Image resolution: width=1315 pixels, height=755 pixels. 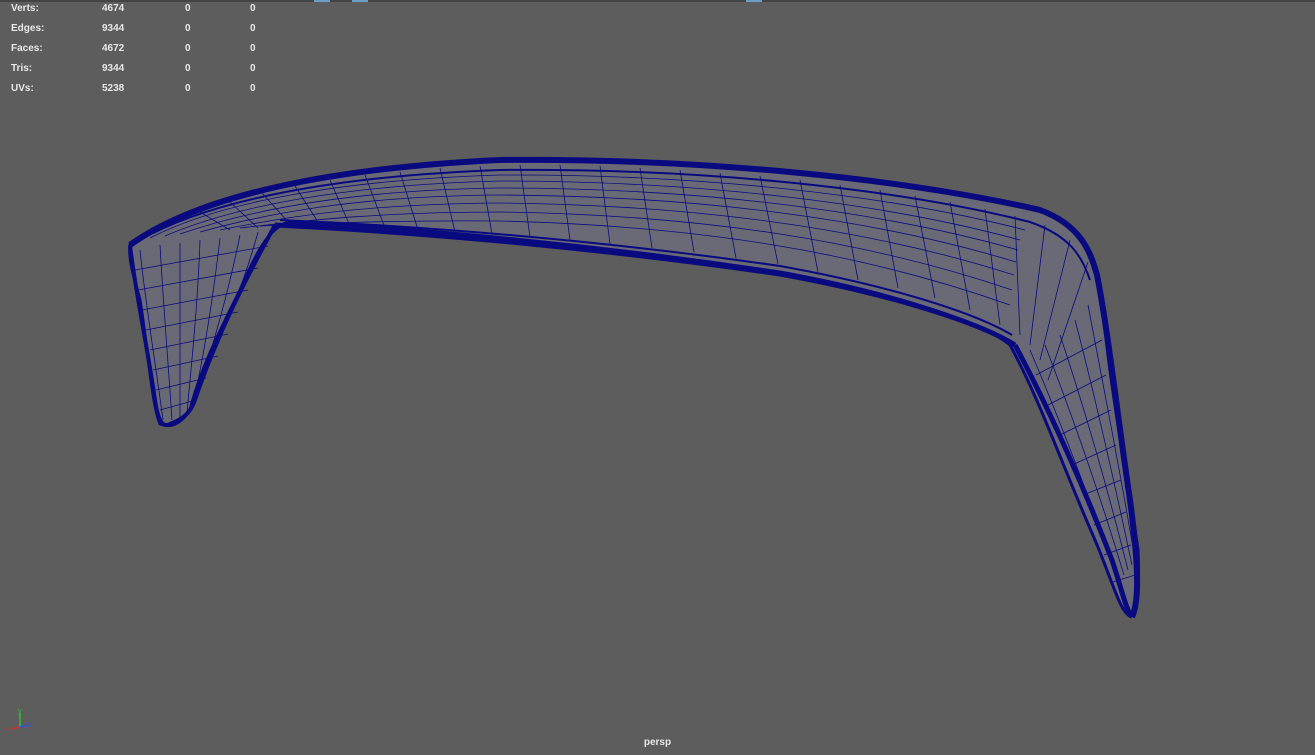 What do you see at coordinates (27, 48) in the screenshot?
I see `hud-label: Faces:` at bounding box center [27, 48].